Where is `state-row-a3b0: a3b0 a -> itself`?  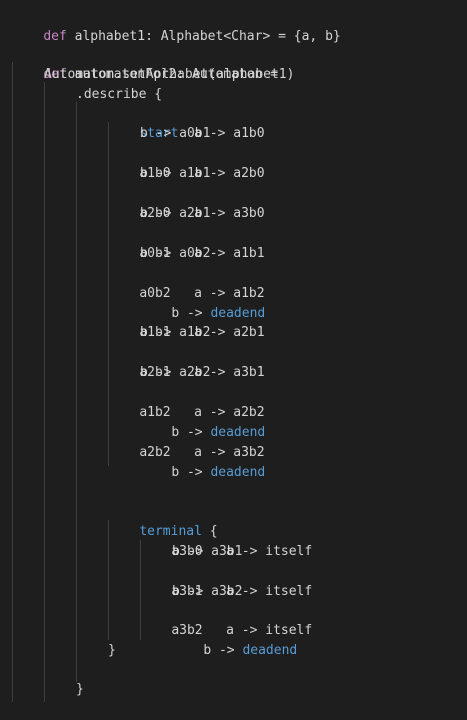 state-row-a3b0: a3b0 a -> itself is located at coordinates (226, 540).